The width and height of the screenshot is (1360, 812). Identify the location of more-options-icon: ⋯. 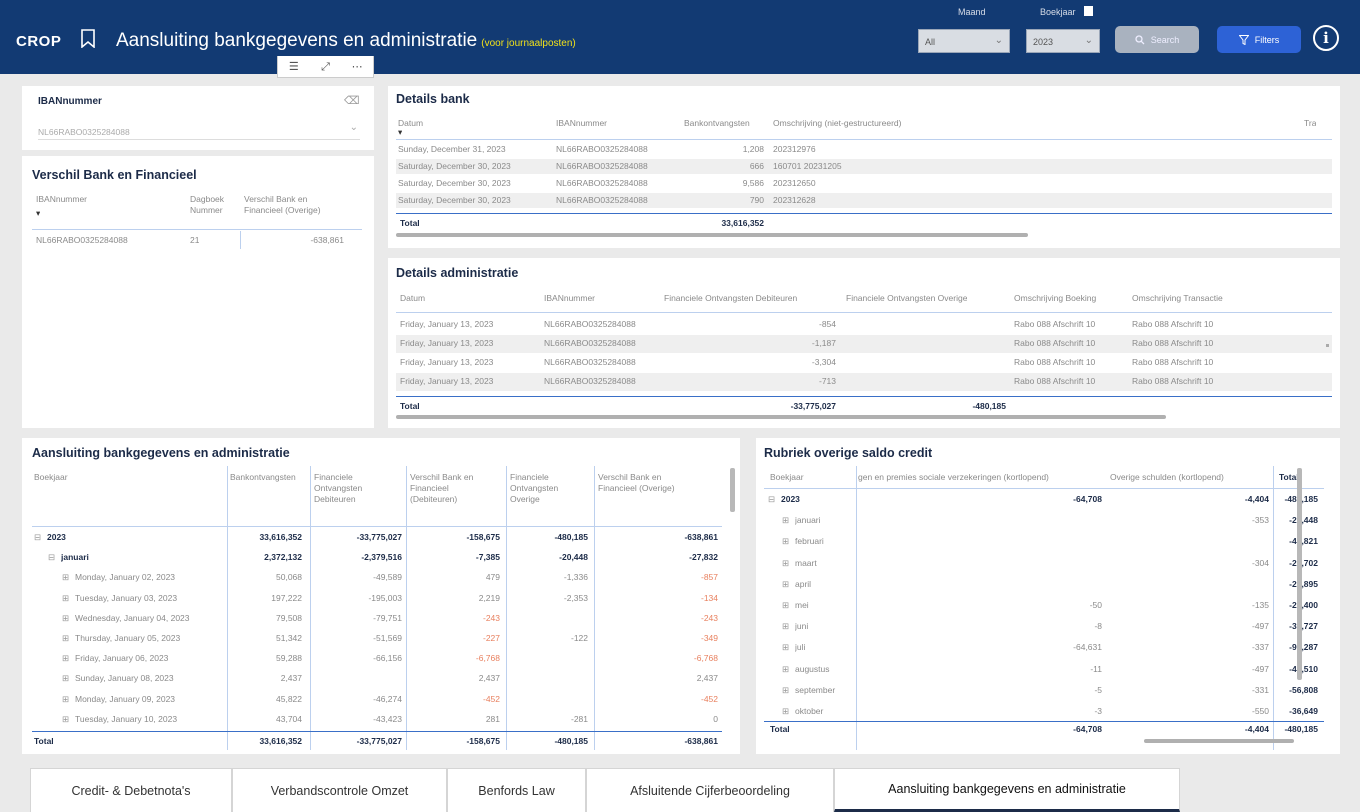
(357, 67).